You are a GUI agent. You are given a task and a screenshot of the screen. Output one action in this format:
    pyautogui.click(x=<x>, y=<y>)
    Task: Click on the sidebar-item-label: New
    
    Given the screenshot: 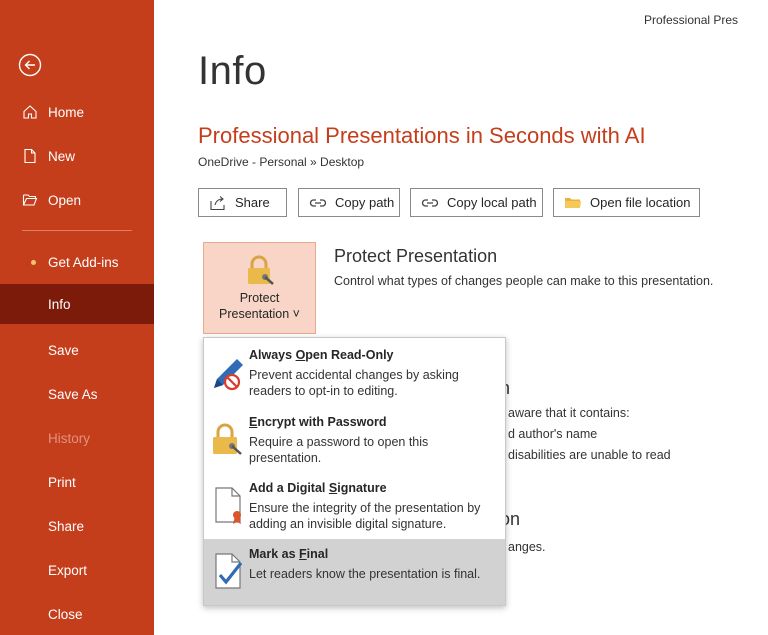 What is the action you would take?
    pyautogui.click(x=62, y=156)
    